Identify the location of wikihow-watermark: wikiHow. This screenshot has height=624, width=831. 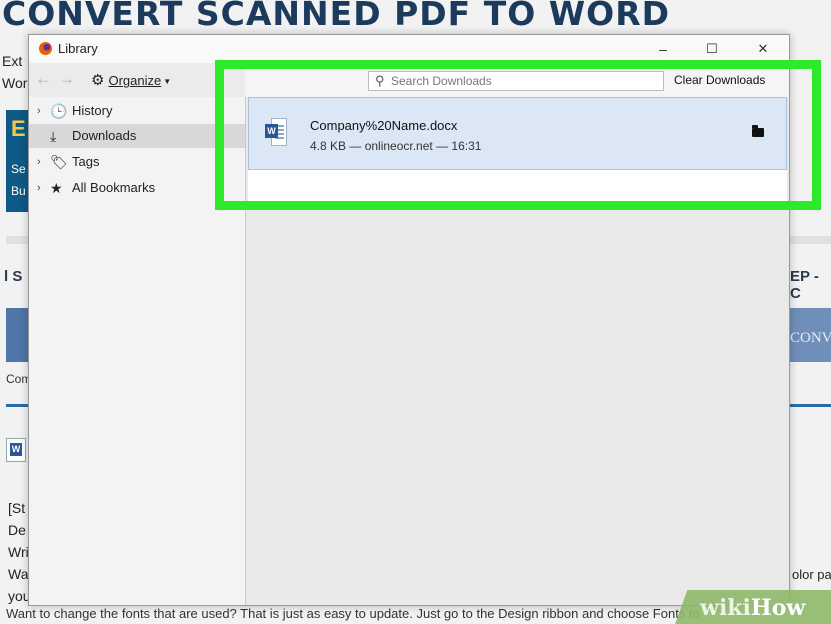
(753, 608).